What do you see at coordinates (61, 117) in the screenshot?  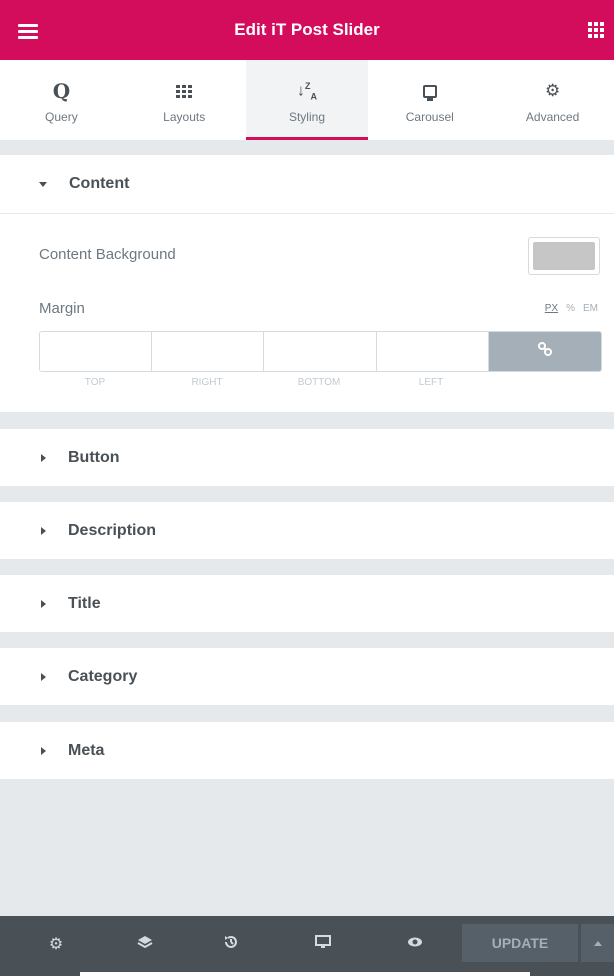 I see `tab-label: Query` at bounding box center [61, 117].